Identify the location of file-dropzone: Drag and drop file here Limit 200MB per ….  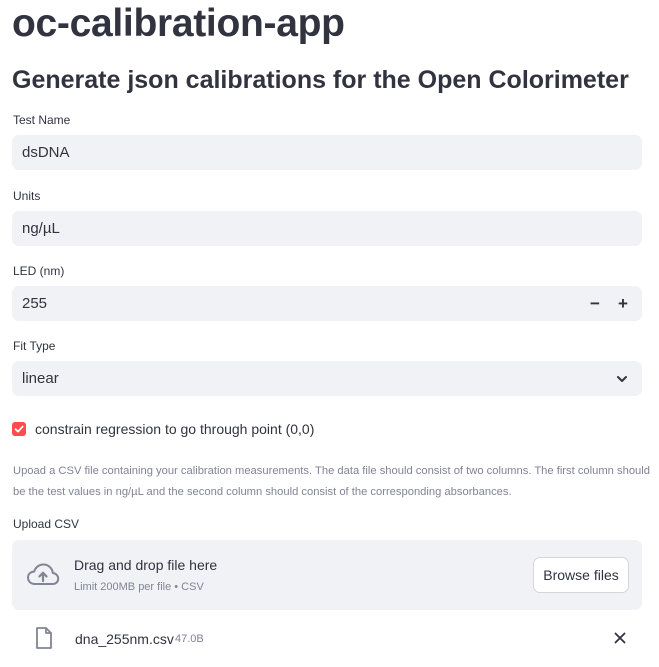
(327, 575).